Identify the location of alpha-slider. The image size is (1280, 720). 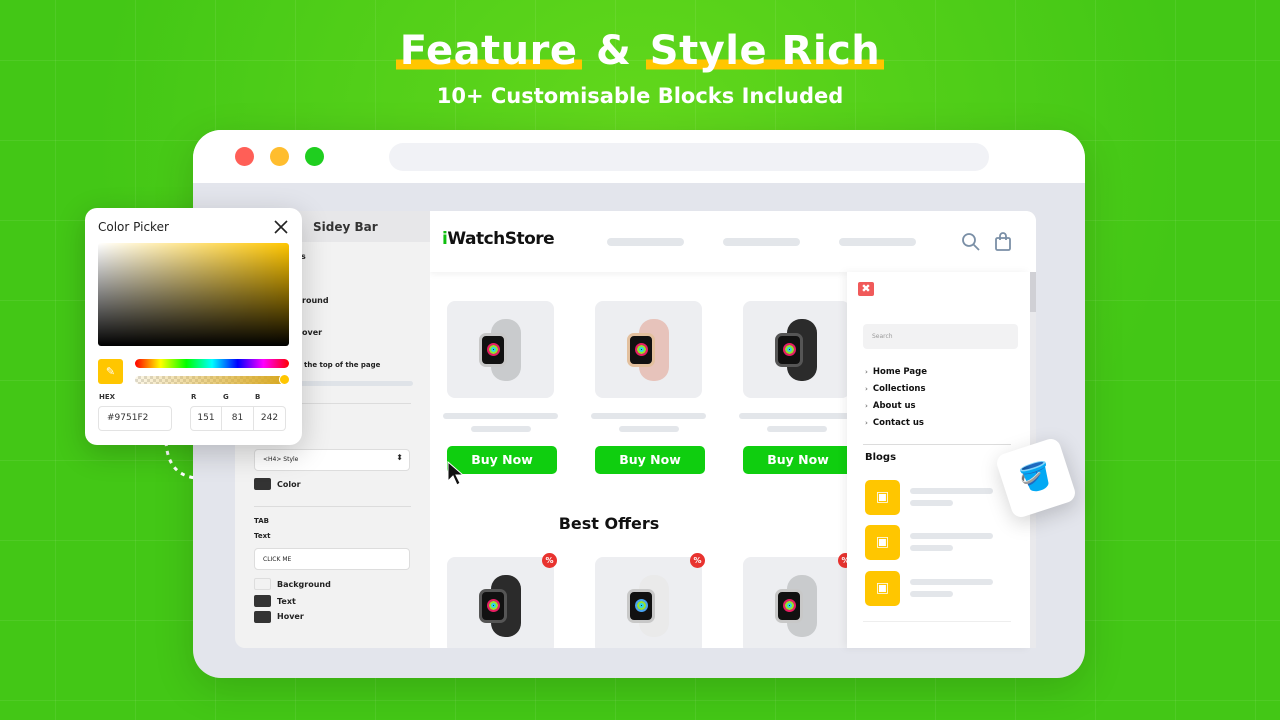
(210, 380).